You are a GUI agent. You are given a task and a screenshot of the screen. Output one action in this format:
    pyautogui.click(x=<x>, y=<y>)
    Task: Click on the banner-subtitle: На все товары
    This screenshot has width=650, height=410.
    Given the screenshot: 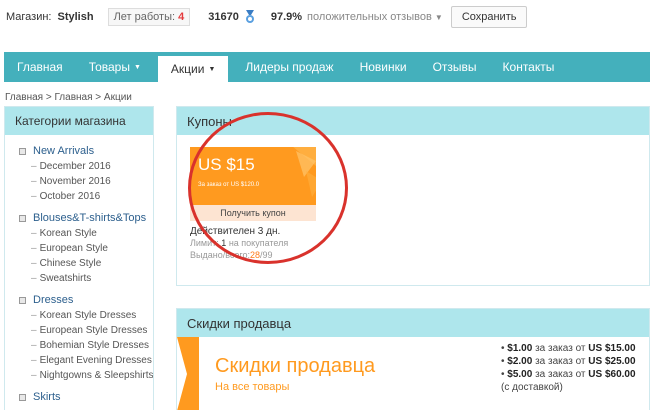 What is the action you would take?
    pyautogui.click(x=252, y=387)
    